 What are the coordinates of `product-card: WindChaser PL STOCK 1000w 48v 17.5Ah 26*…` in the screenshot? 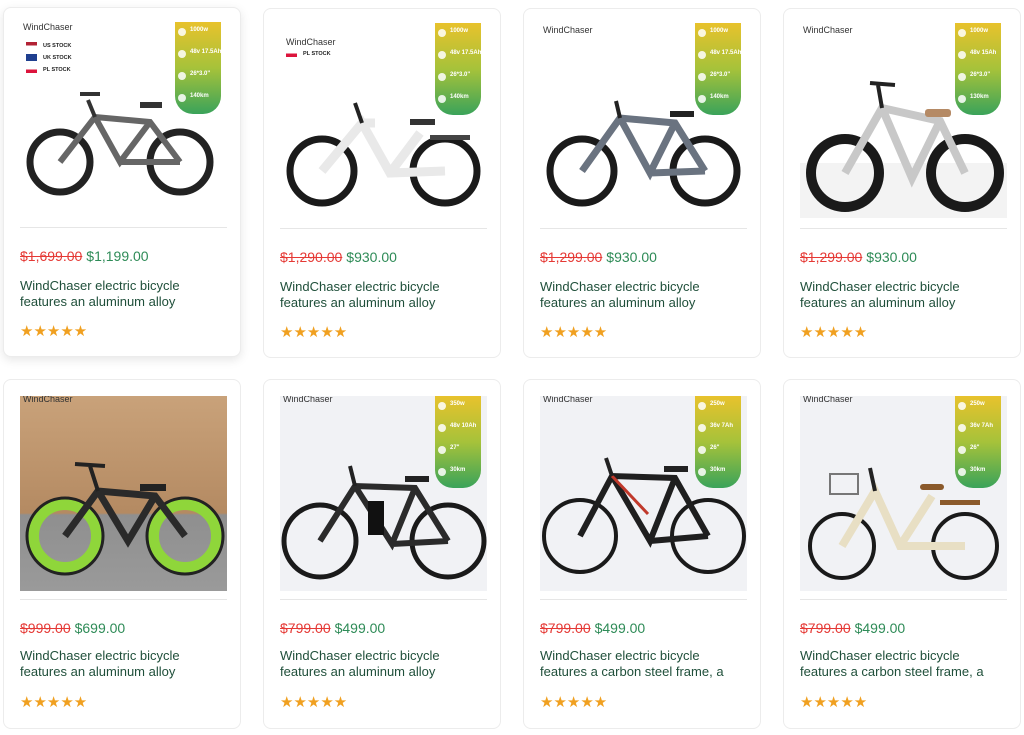 It's located at (382, 183).